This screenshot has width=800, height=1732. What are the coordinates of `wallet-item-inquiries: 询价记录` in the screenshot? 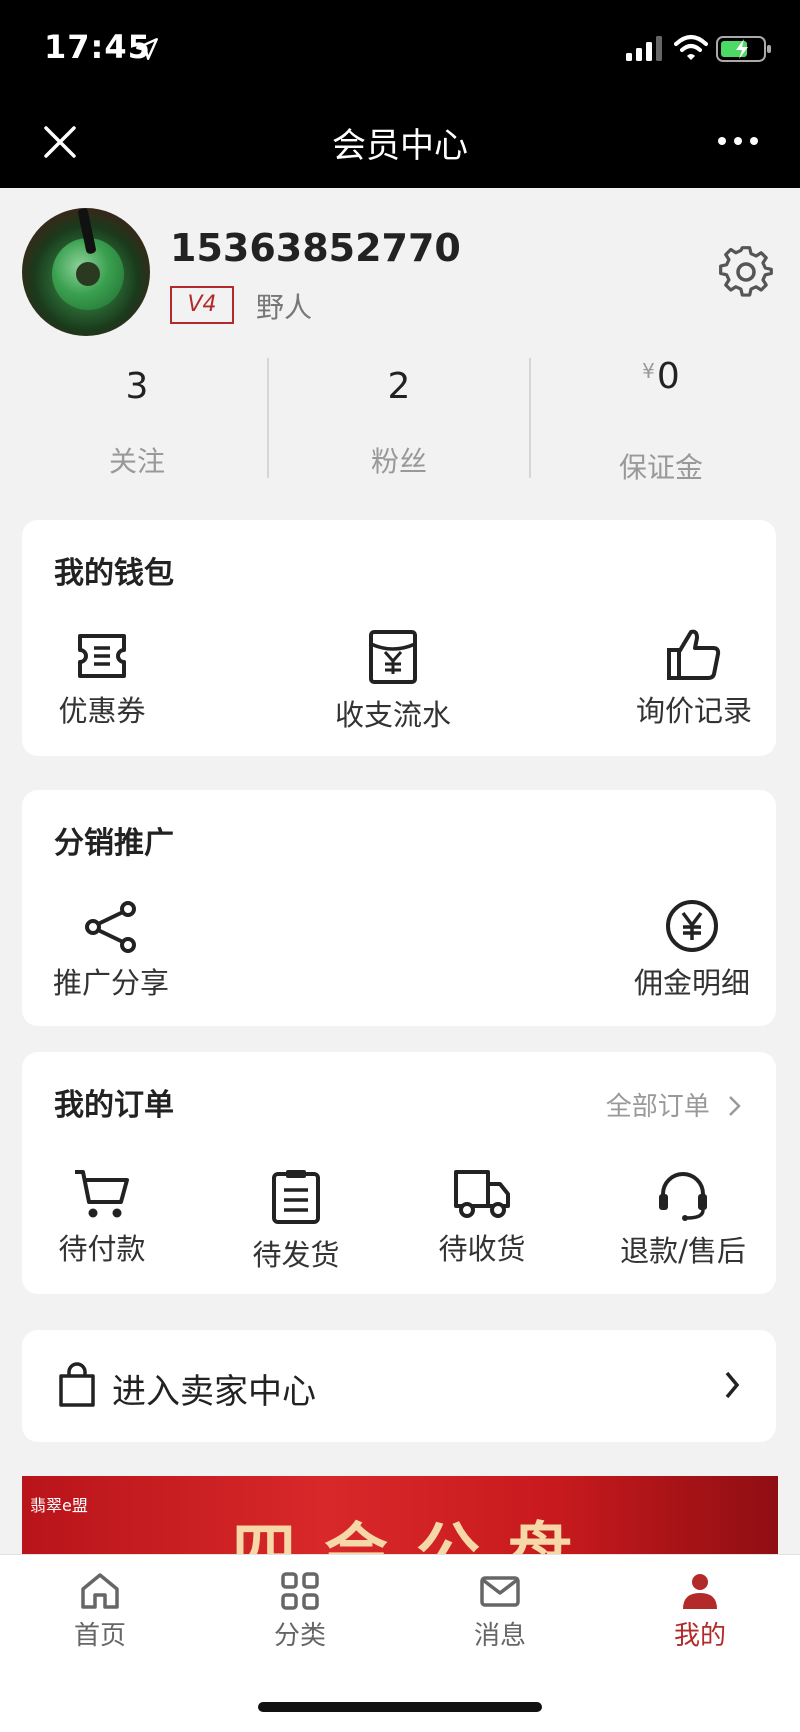 It's located at (694, 678).